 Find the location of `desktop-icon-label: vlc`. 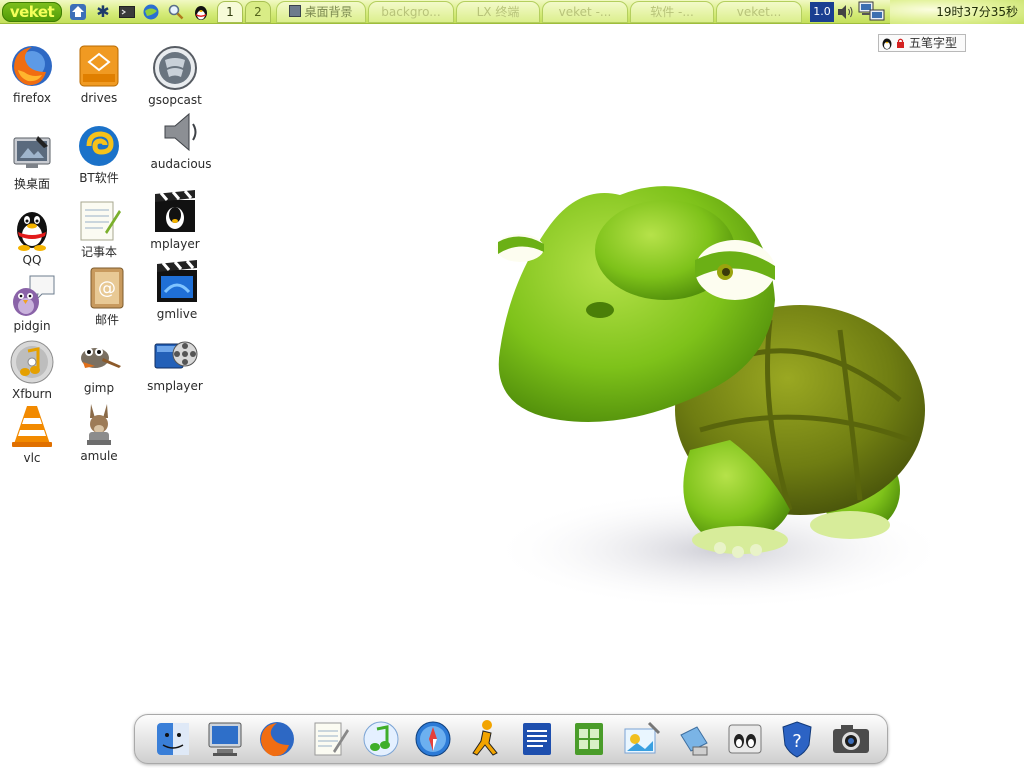

desktop-icon-label: vlc is located at coordinates (32, 458).